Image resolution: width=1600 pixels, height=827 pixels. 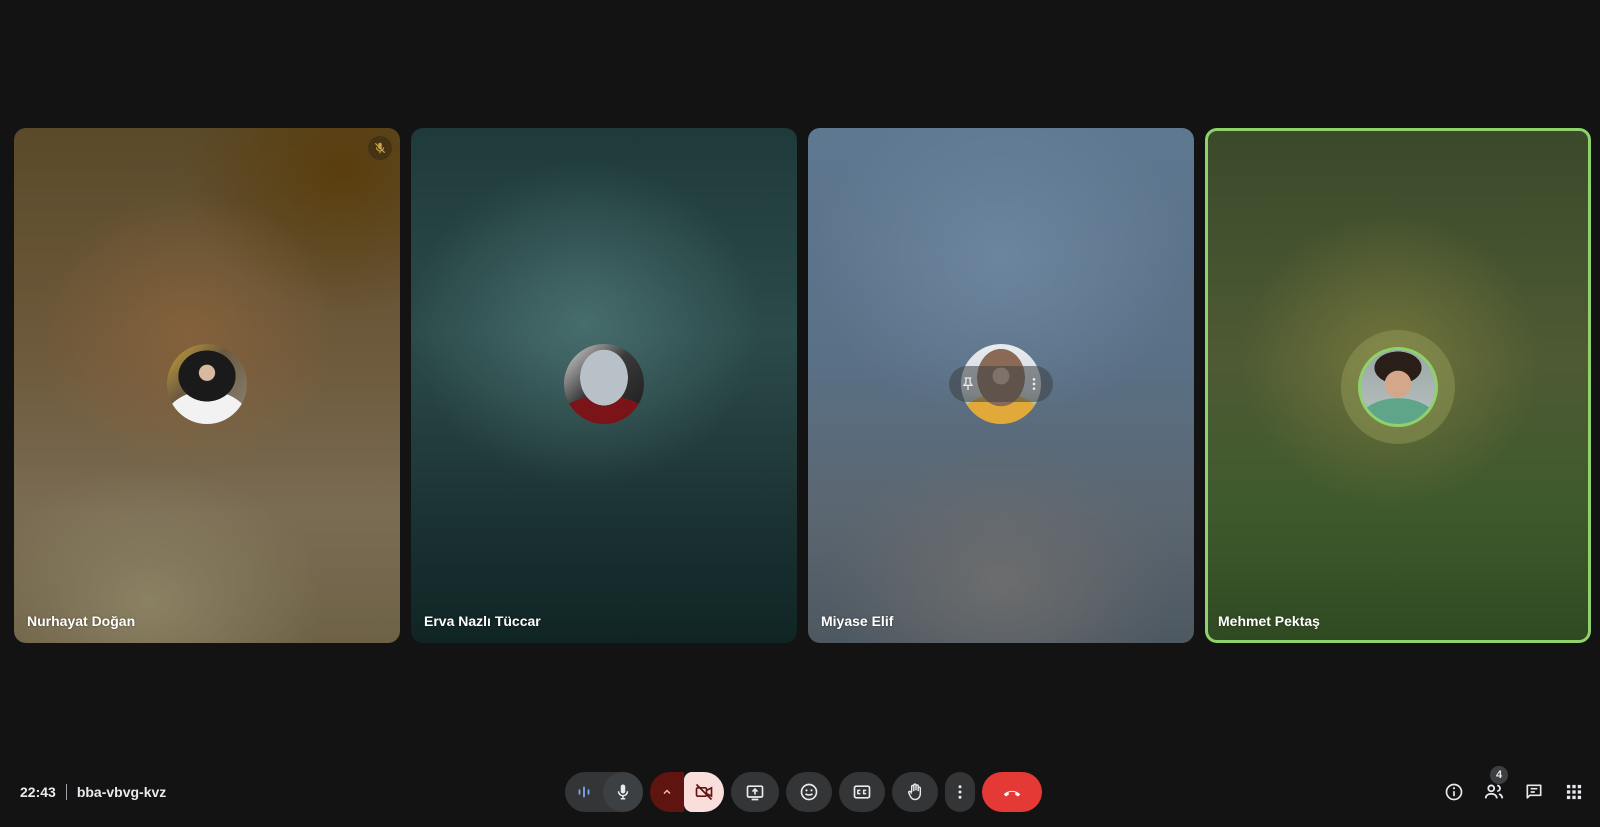 I want to click on chat-icon, so click(x=1534, y=791).